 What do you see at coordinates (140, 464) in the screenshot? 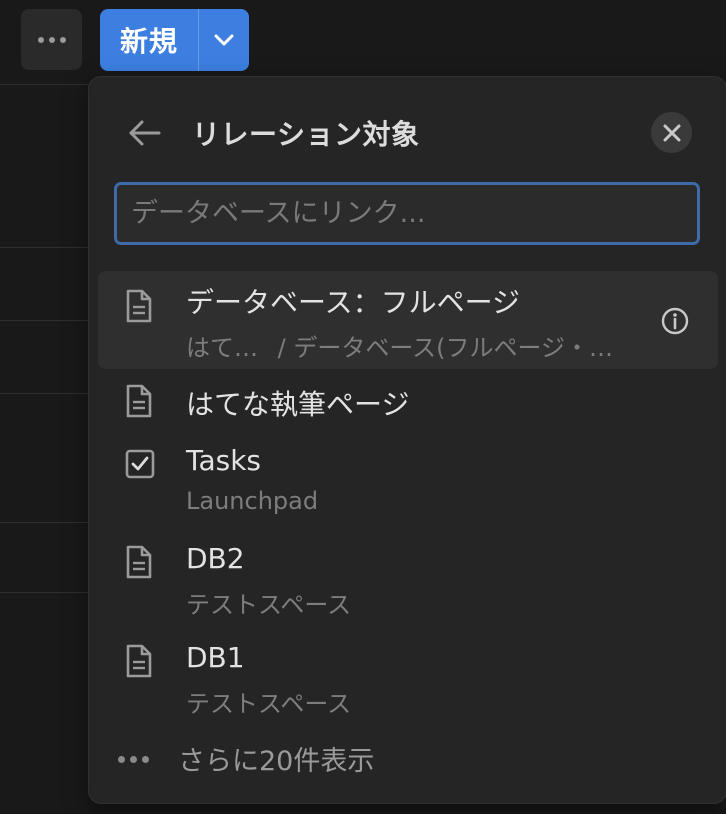
I see `checkbox-icon` at bounding box center [140, 464].